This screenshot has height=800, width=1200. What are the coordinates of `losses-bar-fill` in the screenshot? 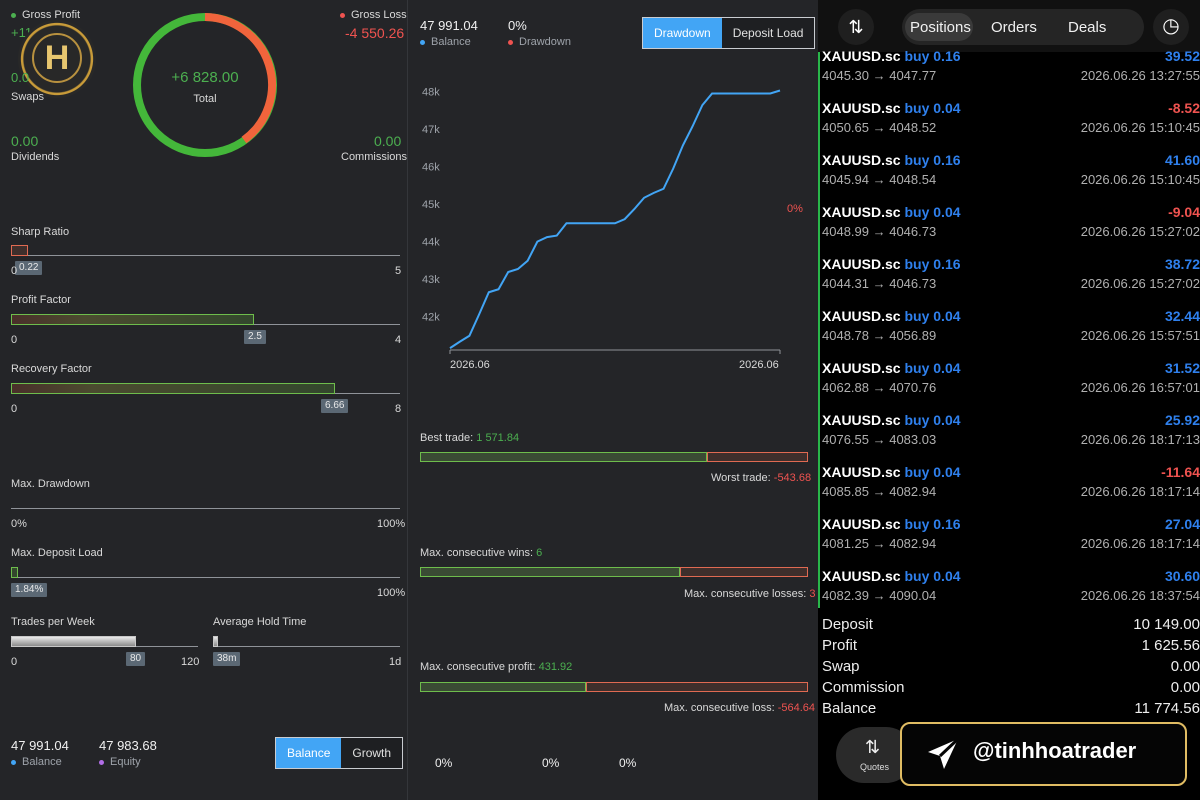 It's located at (744, 572).